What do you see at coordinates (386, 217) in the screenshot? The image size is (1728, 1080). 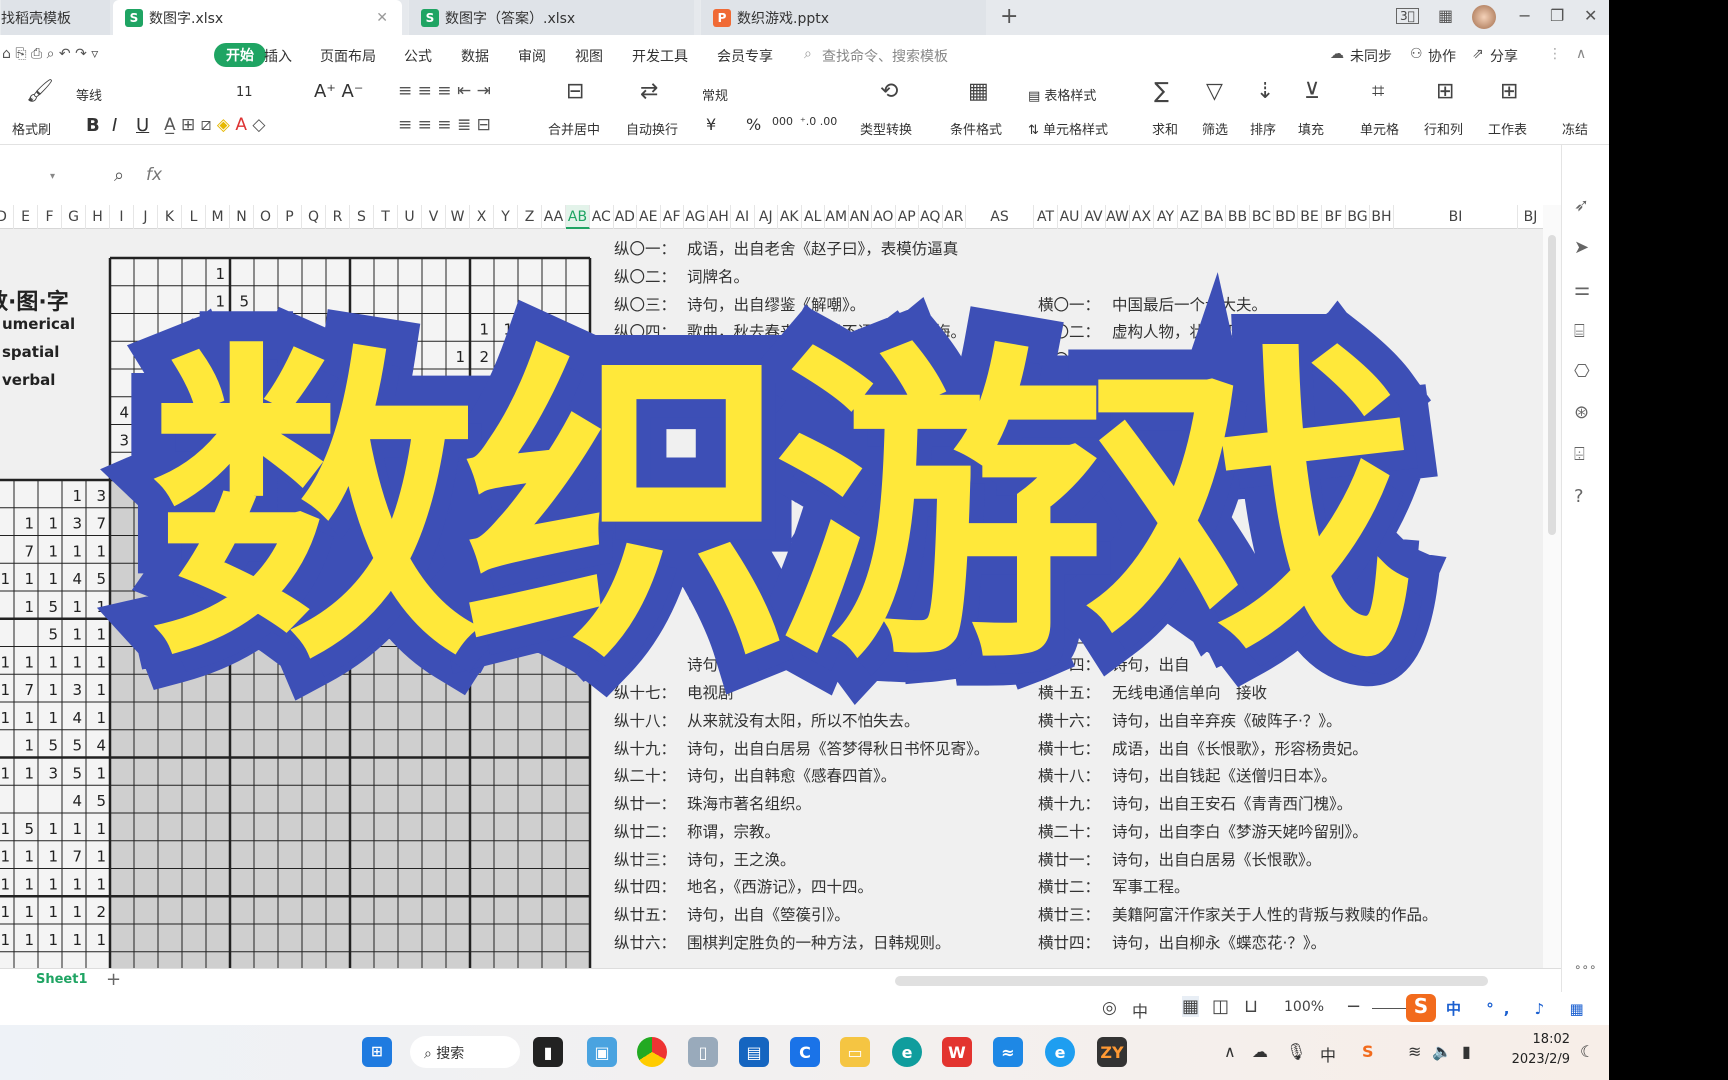 I see `column-header-t: T` at bounding box center [386, 217].